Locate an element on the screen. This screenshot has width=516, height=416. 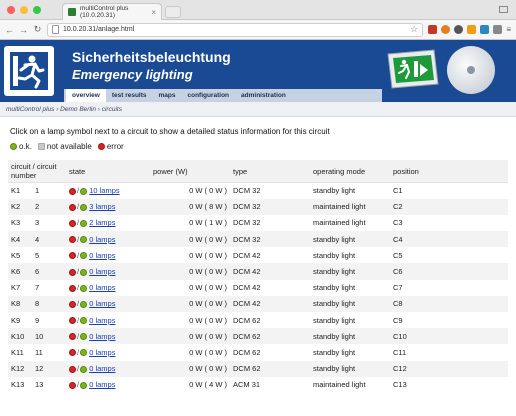
circuit-id: K8 is located at coordinates (20, 303).